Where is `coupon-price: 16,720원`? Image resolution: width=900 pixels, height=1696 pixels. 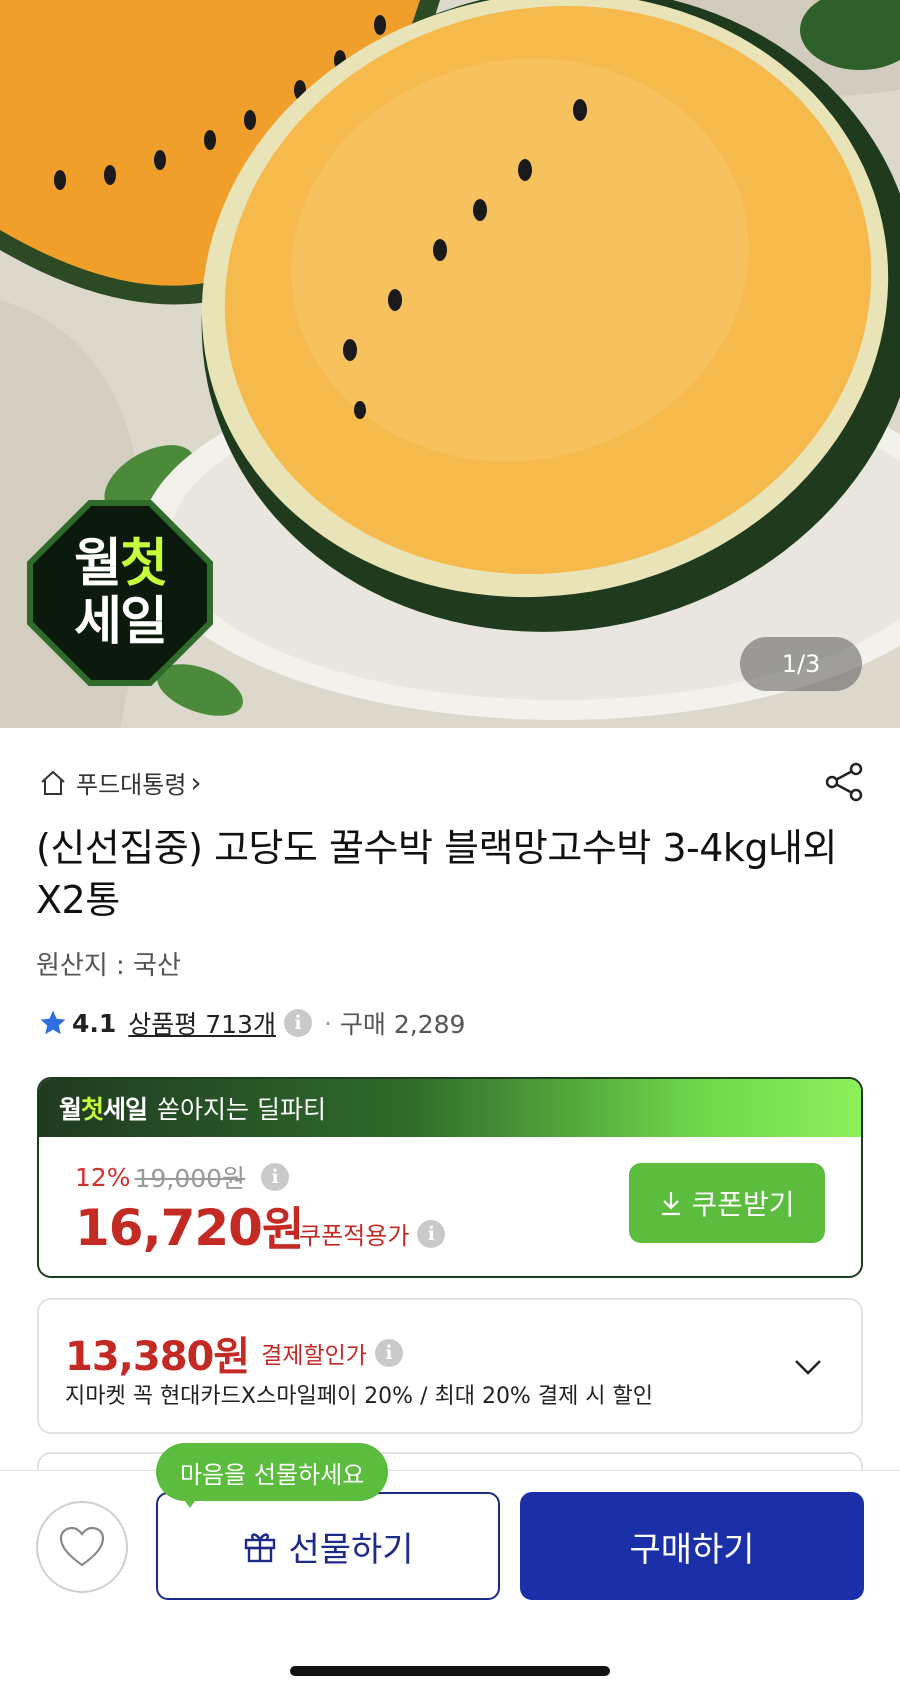 coupon-price: 16,720원 is located at coordinates (189, 1226).